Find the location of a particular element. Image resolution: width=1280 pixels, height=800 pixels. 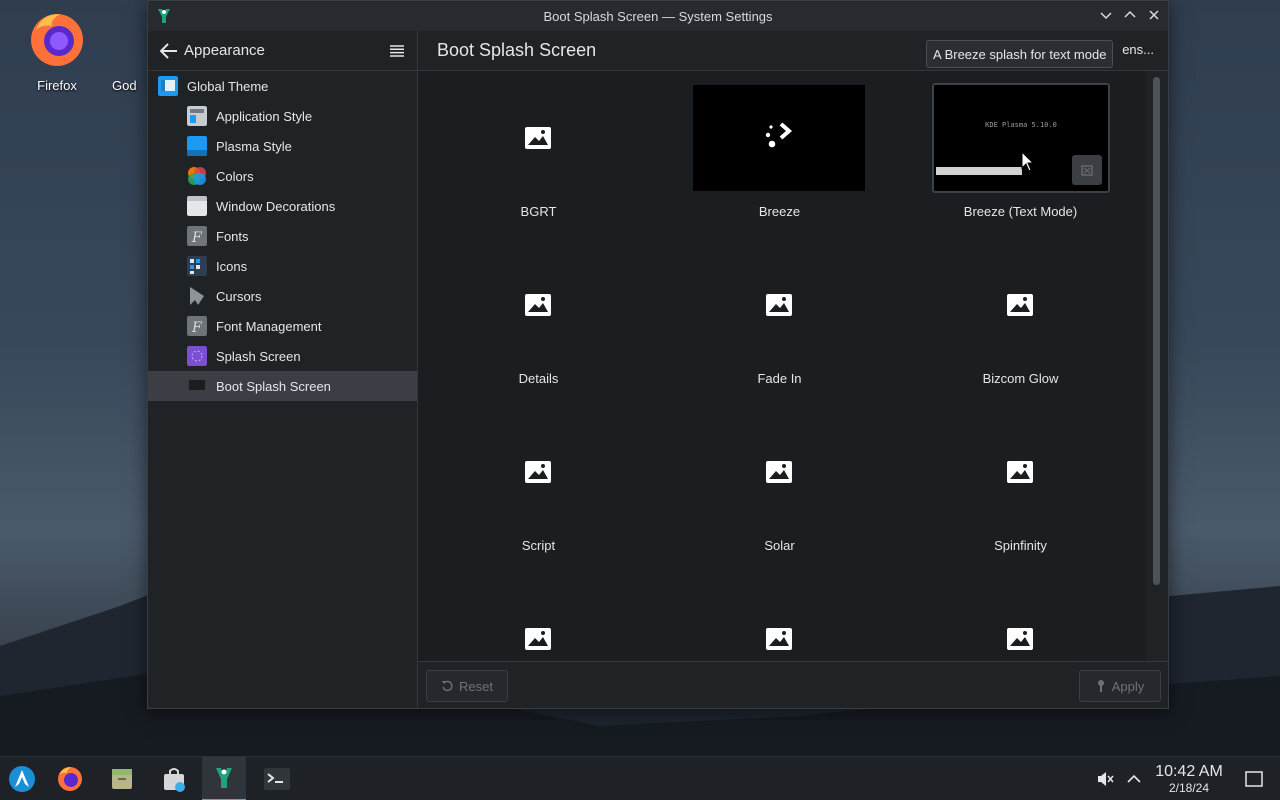

sidebar-item-global-theme: Global Theme is located at coordinates (282, 86).